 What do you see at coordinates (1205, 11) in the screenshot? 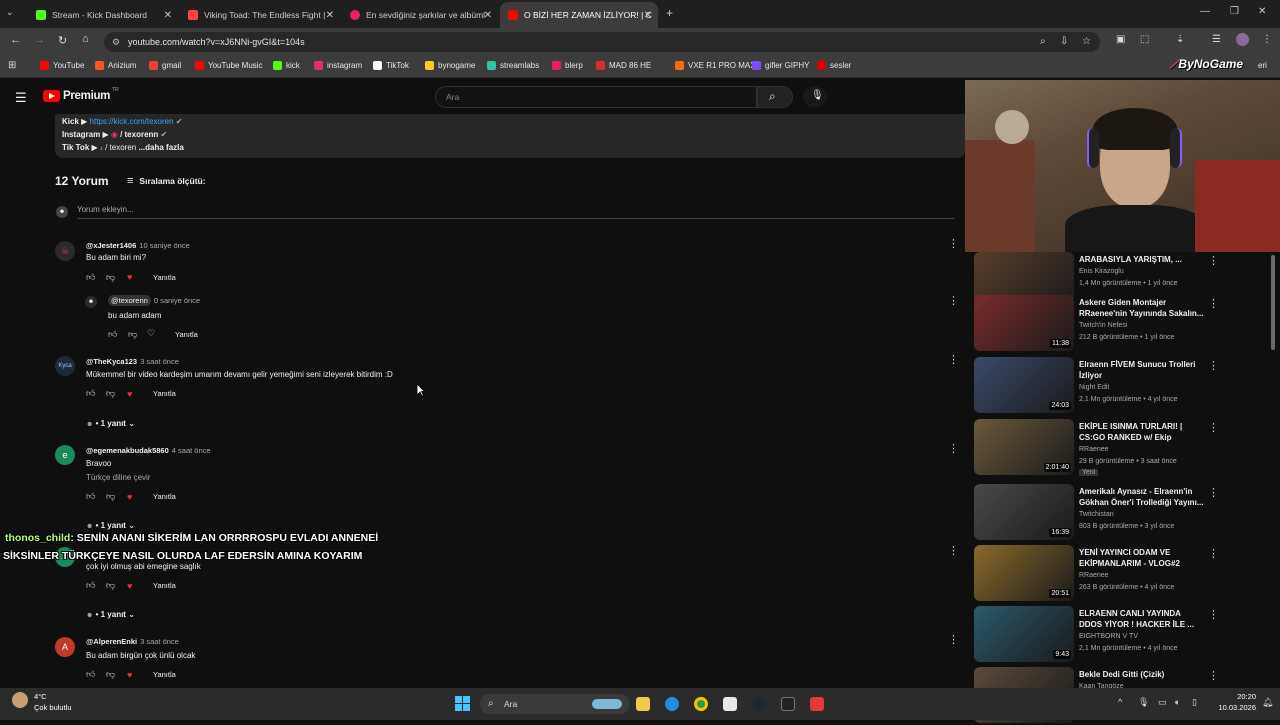
I see `minimize-icon: —` at bounding box center [1205, 11].